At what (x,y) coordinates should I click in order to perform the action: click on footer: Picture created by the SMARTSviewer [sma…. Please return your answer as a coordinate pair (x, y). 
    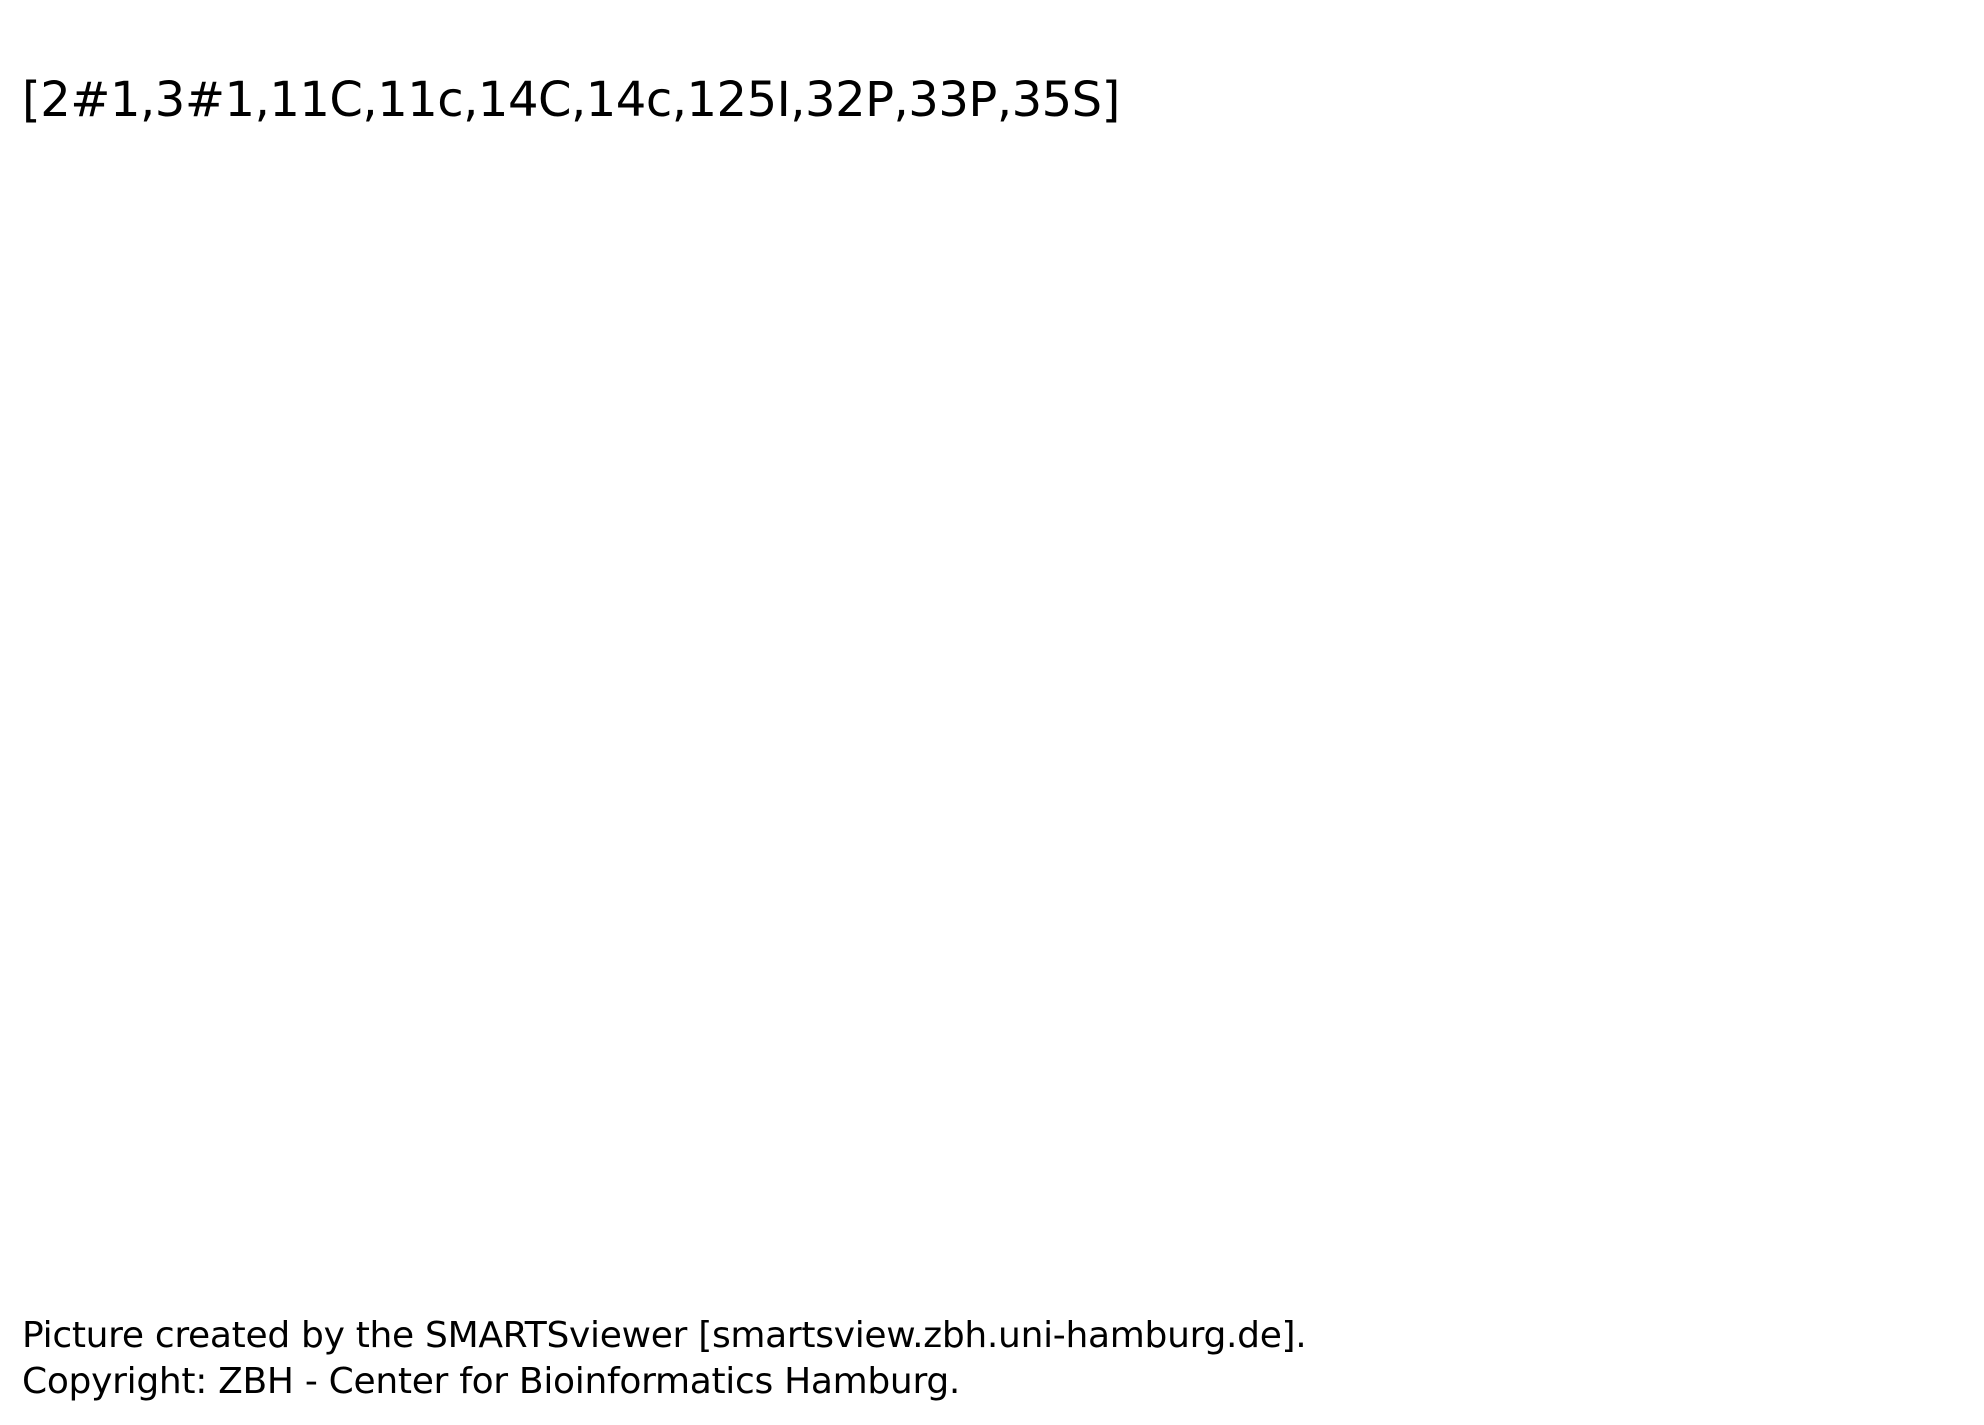
    Looking at the image, I should click on (664, 1359).